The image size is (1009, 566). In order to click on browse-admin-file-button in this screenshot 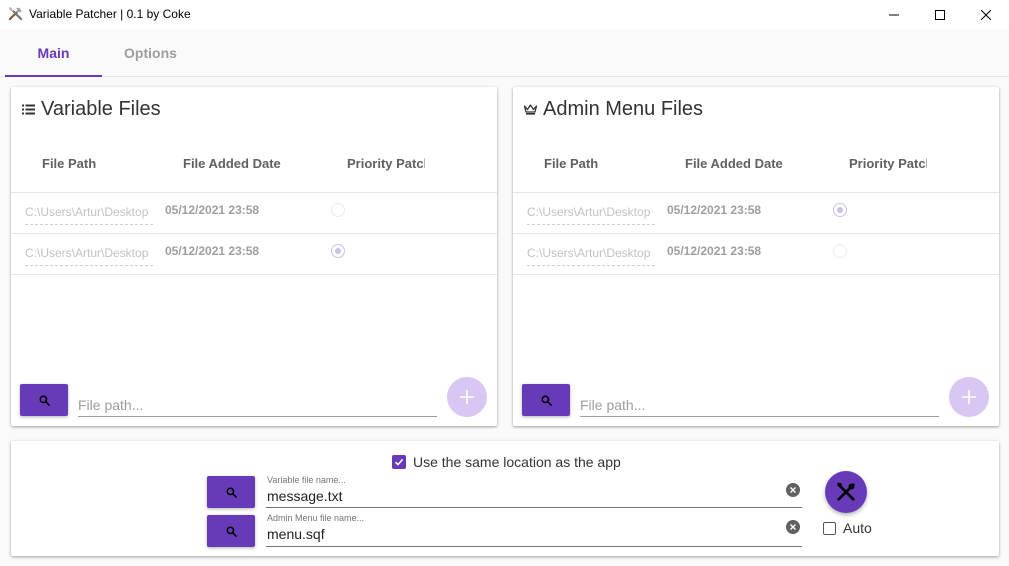, I will do `click(546, 400)`.